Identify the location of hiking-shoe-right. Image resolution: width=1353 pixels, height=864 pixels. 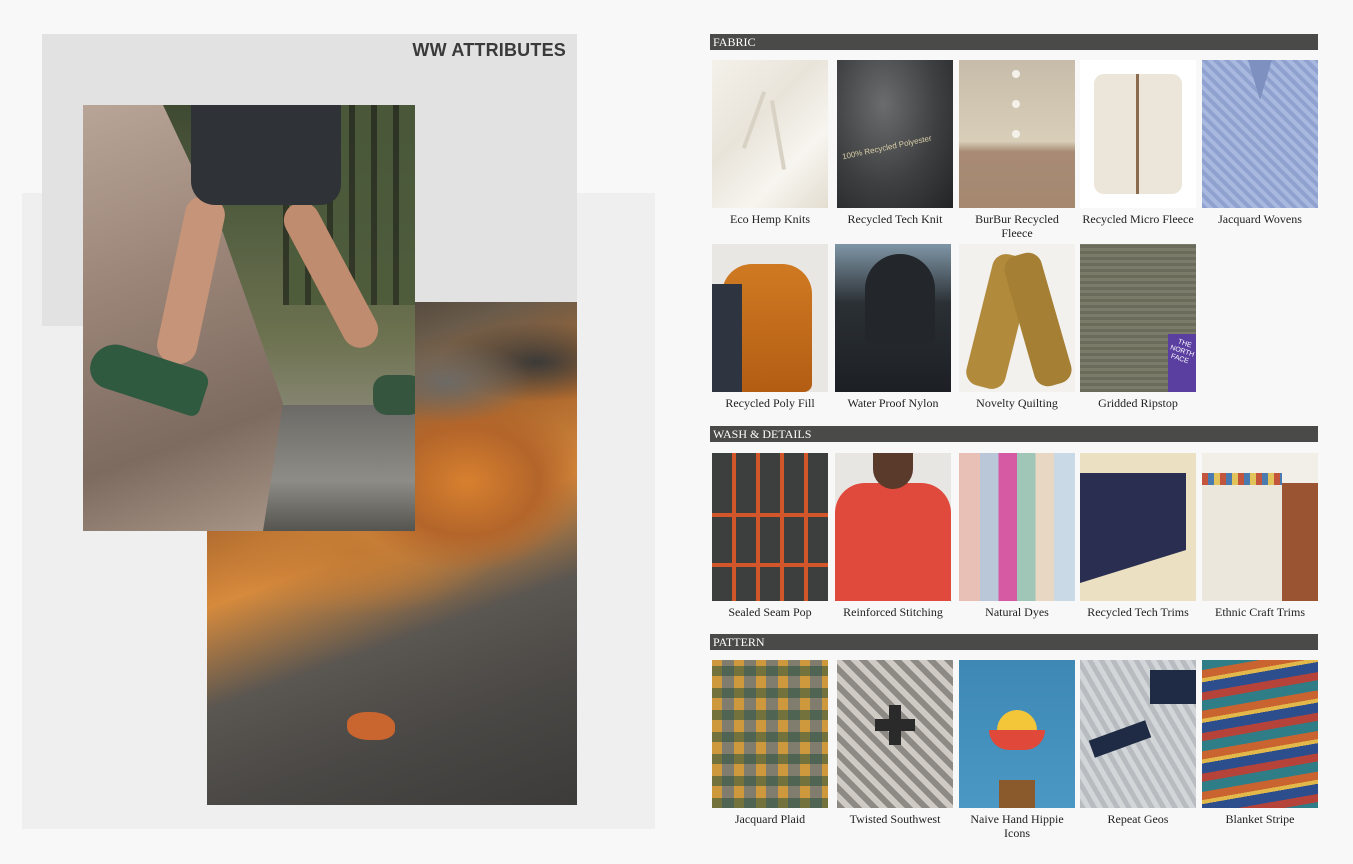
(394, 395).